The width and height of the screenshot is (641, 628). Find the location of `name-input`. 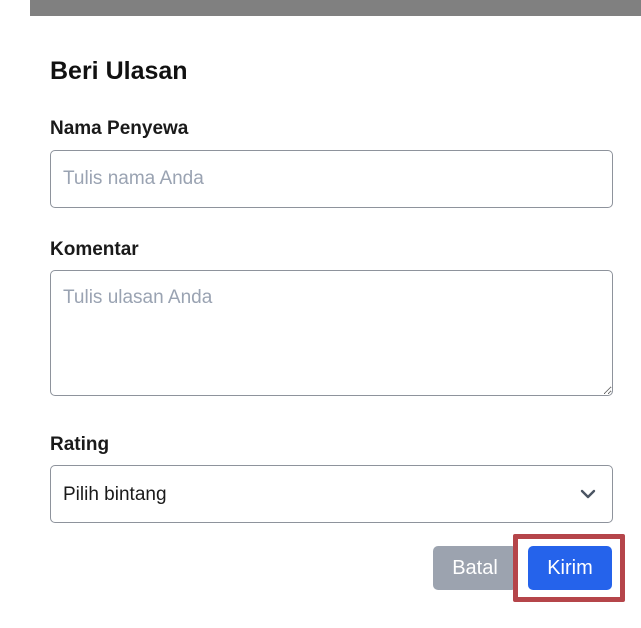

name-input is located at coordinates (331, 179).